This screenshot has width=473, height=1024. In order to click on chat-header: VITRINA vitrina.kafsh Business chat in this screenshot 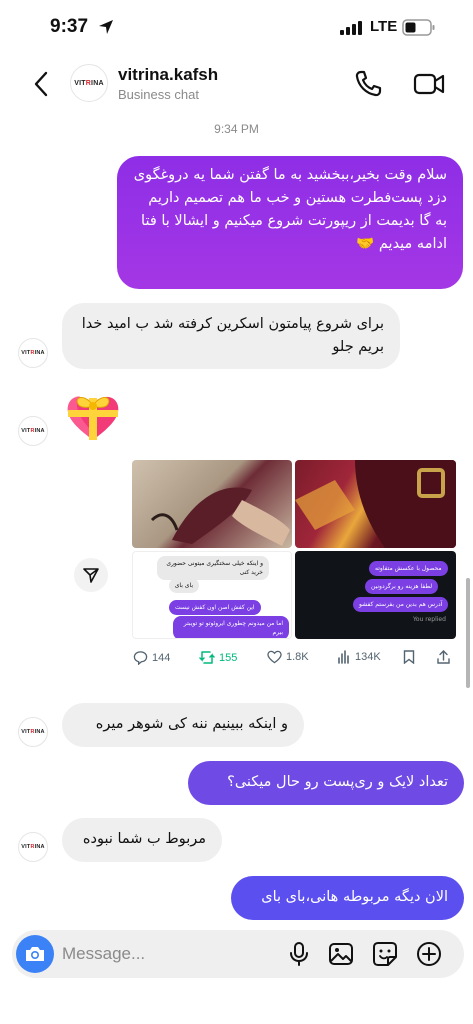, I will do `click(236, 86)`.